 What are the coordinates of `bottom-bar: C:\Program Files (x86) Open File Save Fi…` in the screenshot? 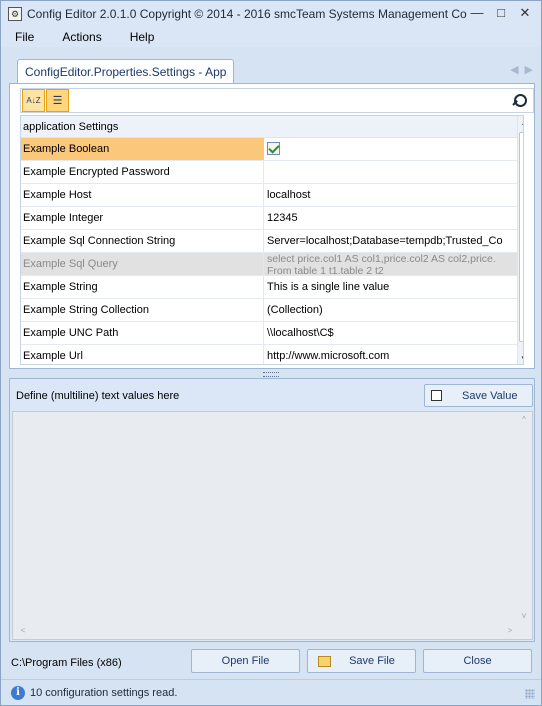 It's located at (271, 662).